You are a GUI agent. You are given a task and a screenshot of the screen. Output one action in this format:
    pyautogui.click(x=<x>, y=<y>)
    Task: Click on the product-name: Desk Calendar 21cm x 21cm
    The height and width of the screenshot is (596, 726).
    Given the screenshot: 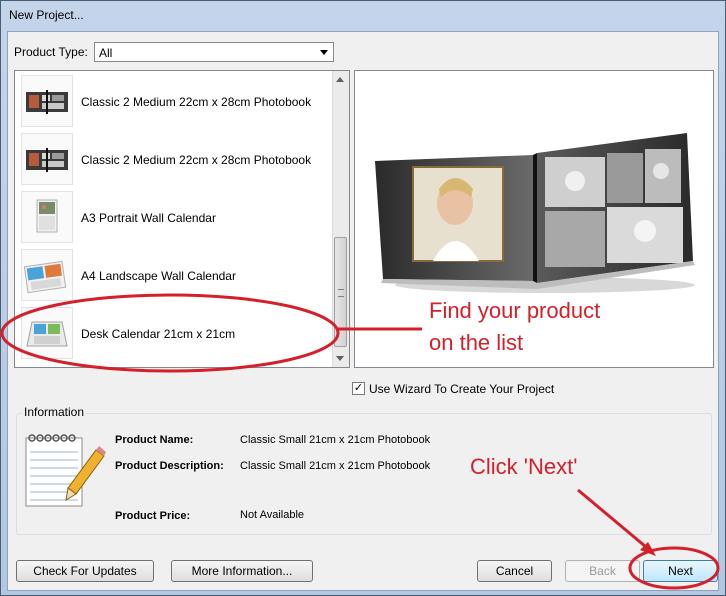 What is the action you would take?
    pyautogui.click(x=158, y=334)
    